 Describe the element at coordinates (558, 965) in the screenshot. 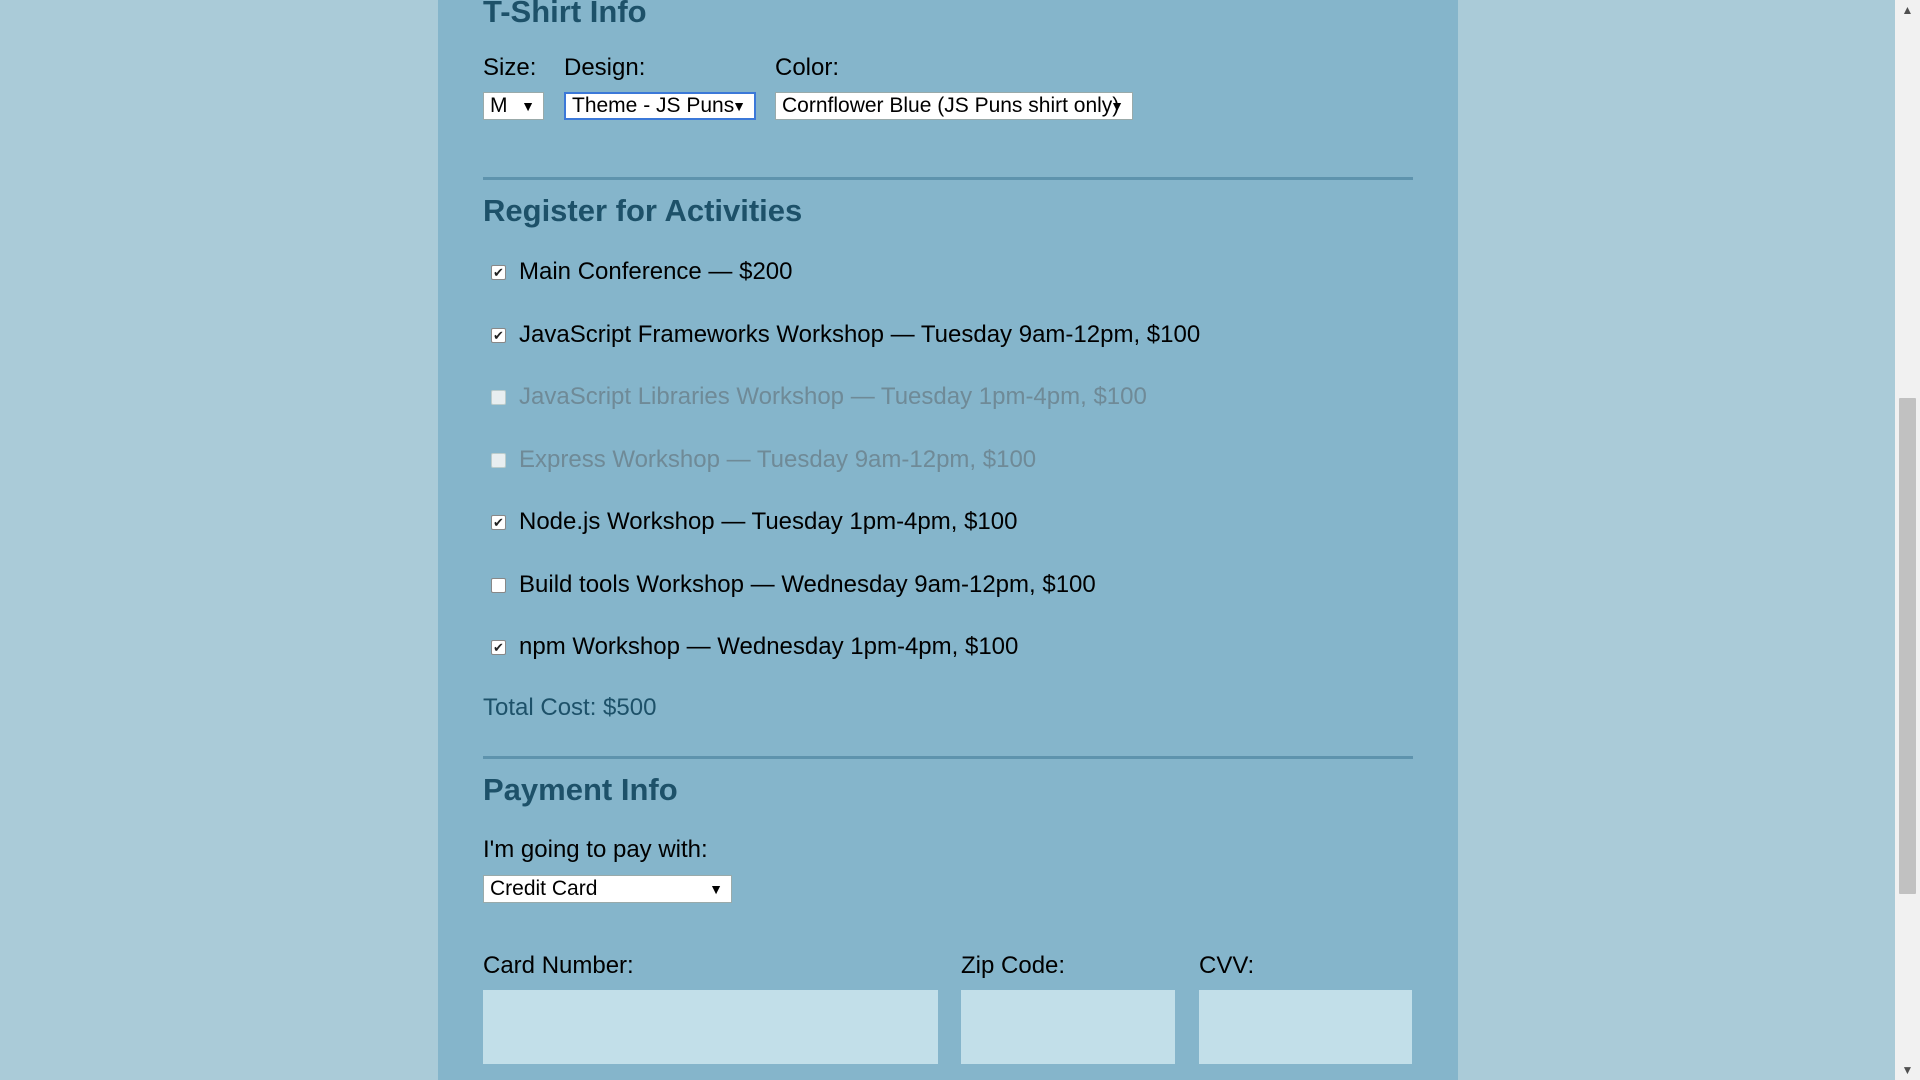

I see `card-number-label: Card Number:` at that location.